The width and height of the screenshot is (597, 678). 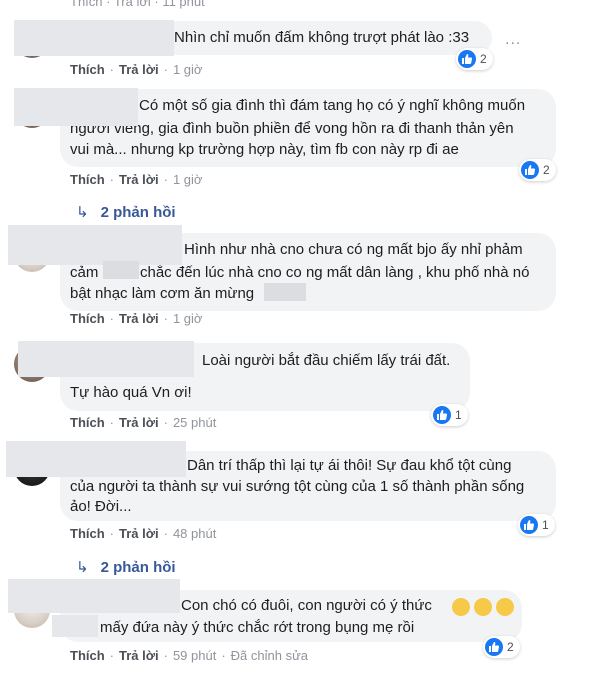 I want to click on comment-meta: Thích · Trả lời · 59 phút · Đã chỉnh sửa, so click(x=189, y=655).